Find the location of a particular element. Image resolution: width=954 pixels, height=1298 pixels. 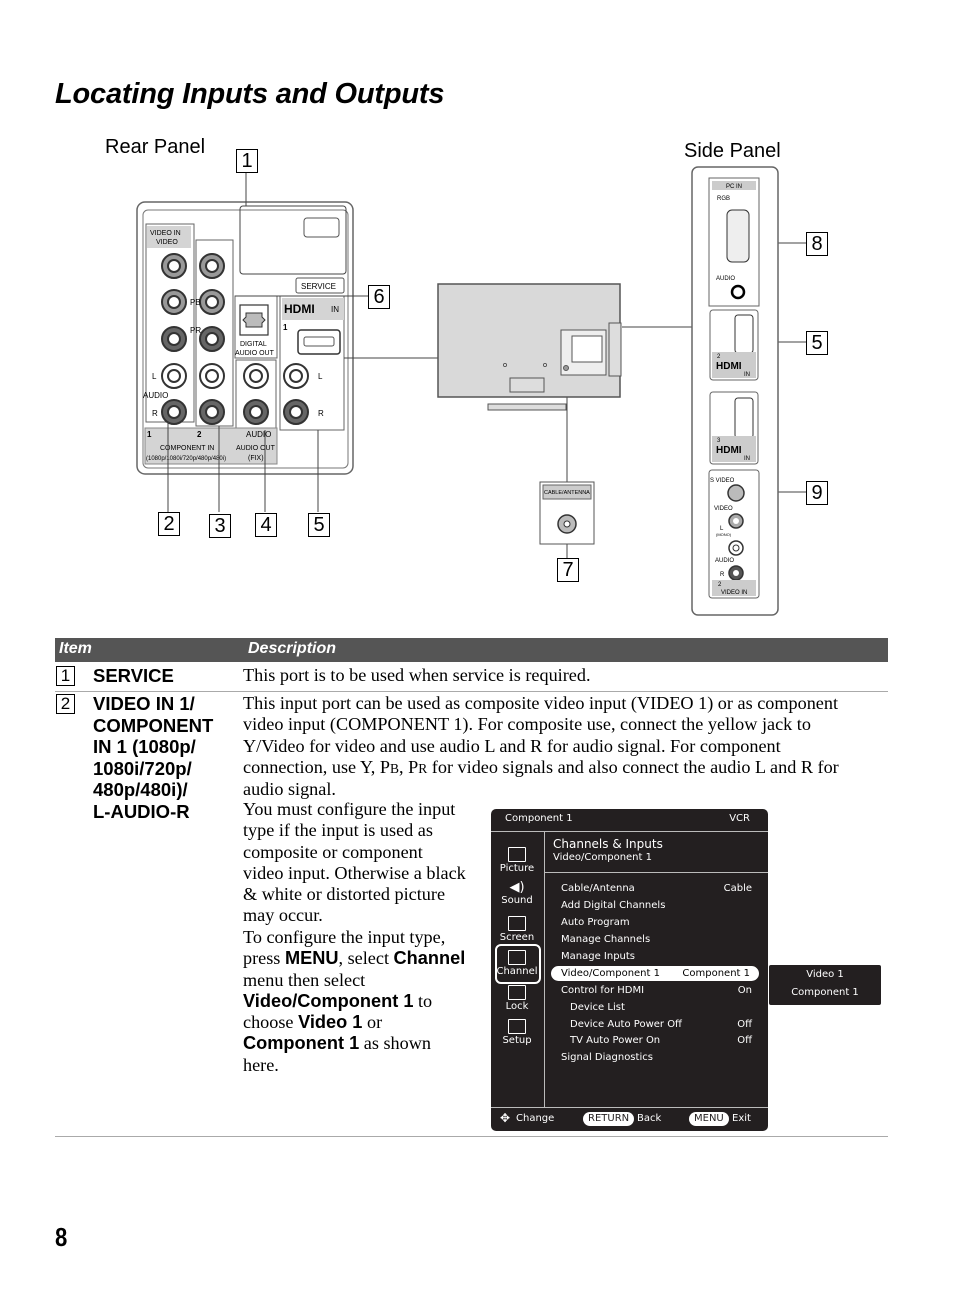

callout-4: 4 is located at coordinates (266, 525).